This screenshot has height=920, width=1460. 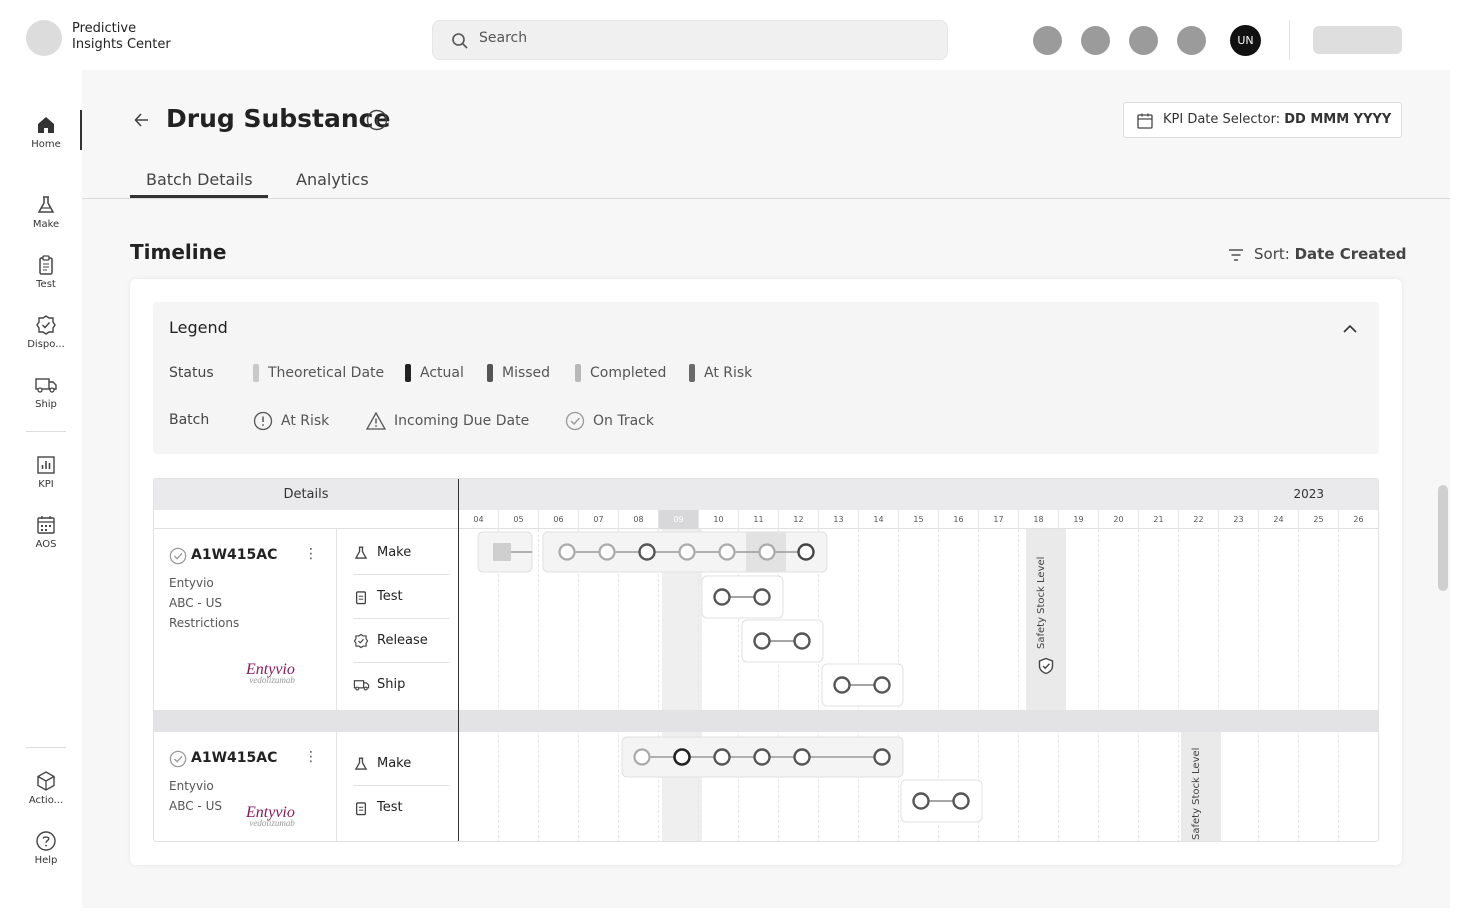 What do you see at coordinates (44, 38) in the screenshot?
I see `brand-logo` at bounding box center [44, 38].